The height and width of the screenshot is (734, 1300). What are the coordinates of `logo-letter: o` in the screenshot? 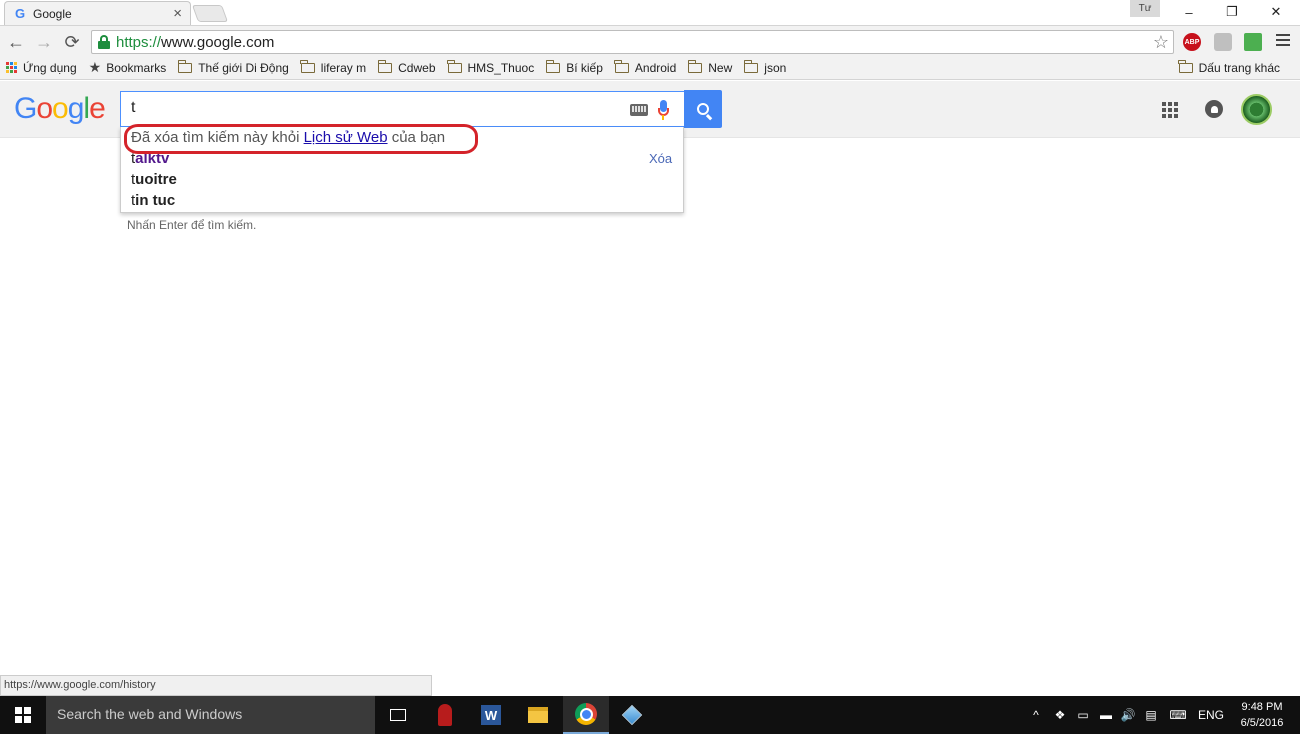 It's located at (44, 108).